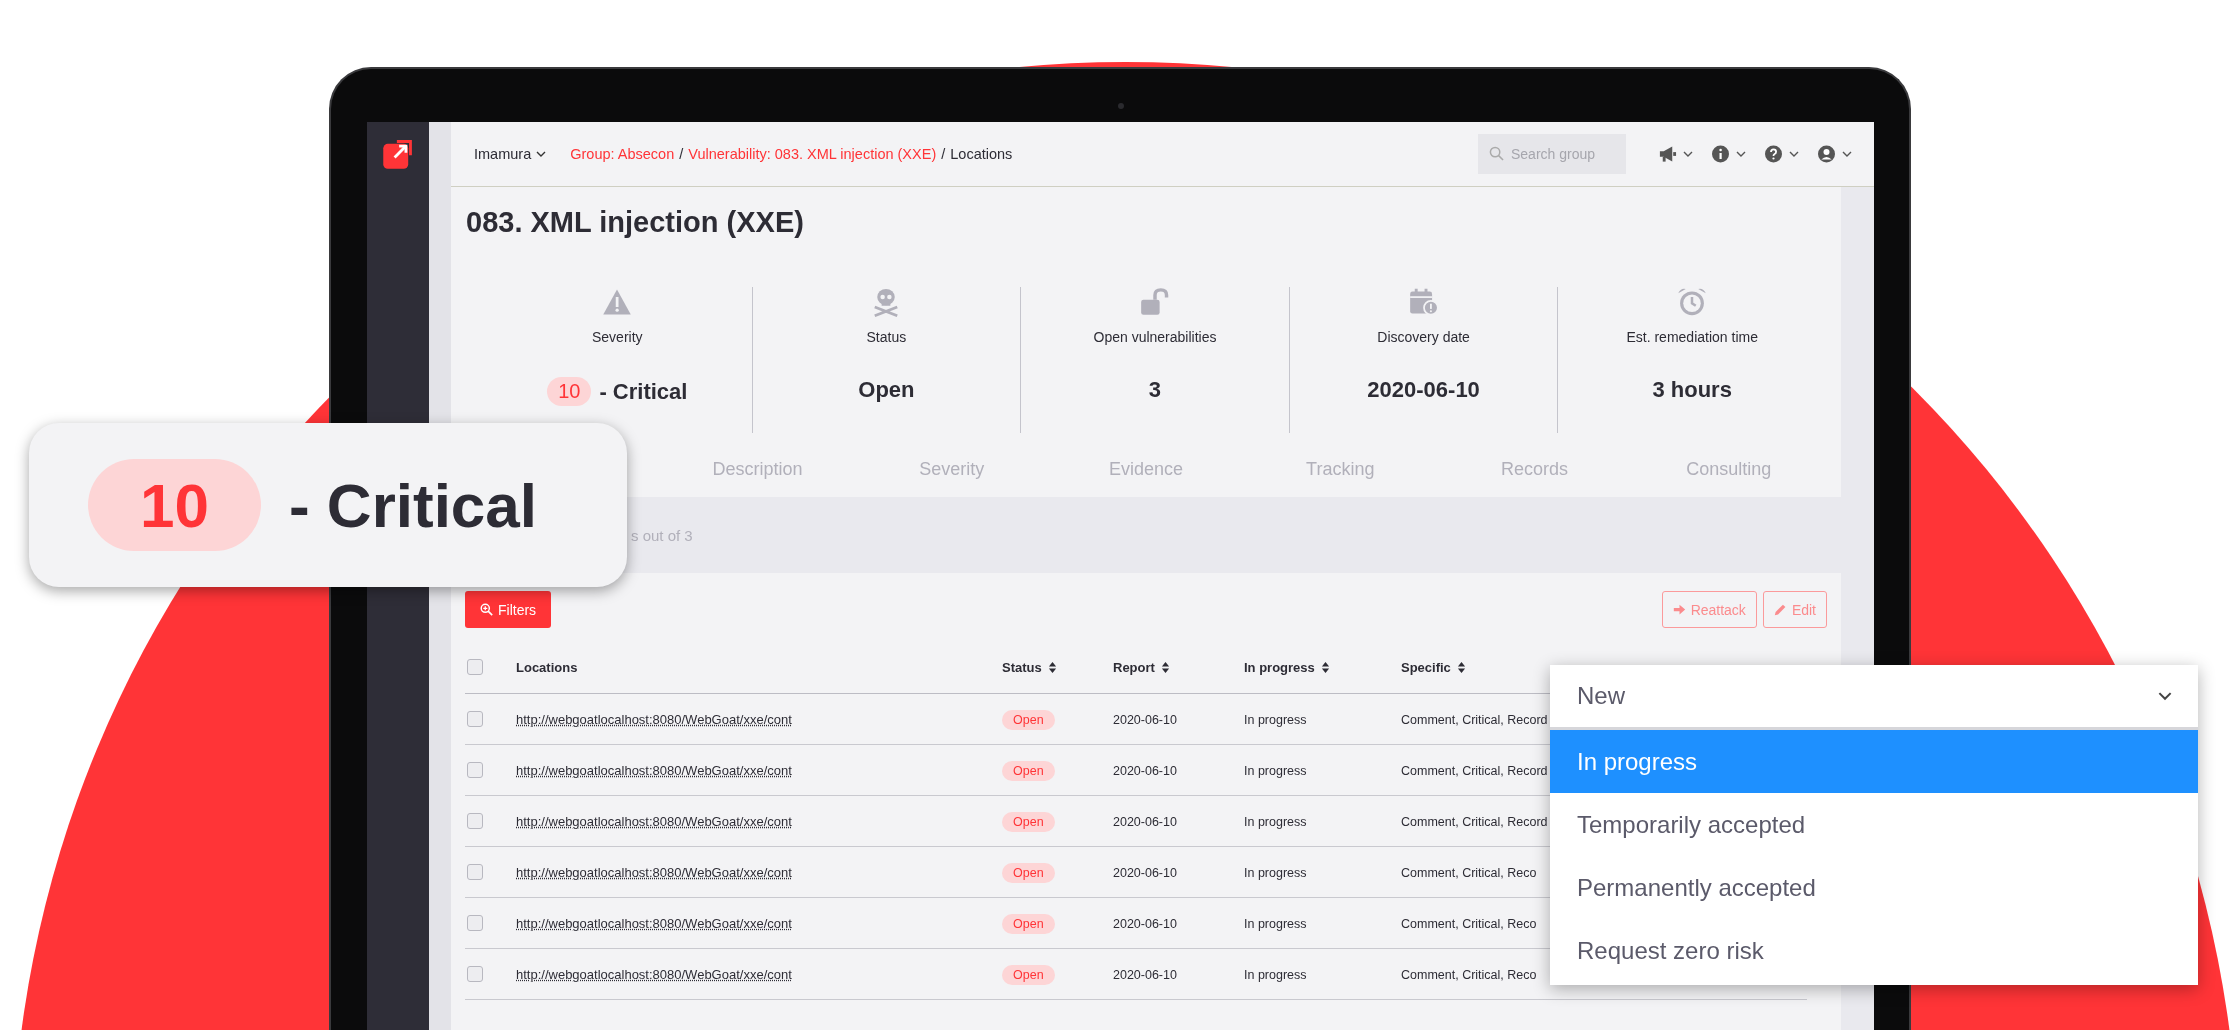 This screenshot has width=2240, height=1030. I want to click on indicator-value: - Critical, so click(643, 391).